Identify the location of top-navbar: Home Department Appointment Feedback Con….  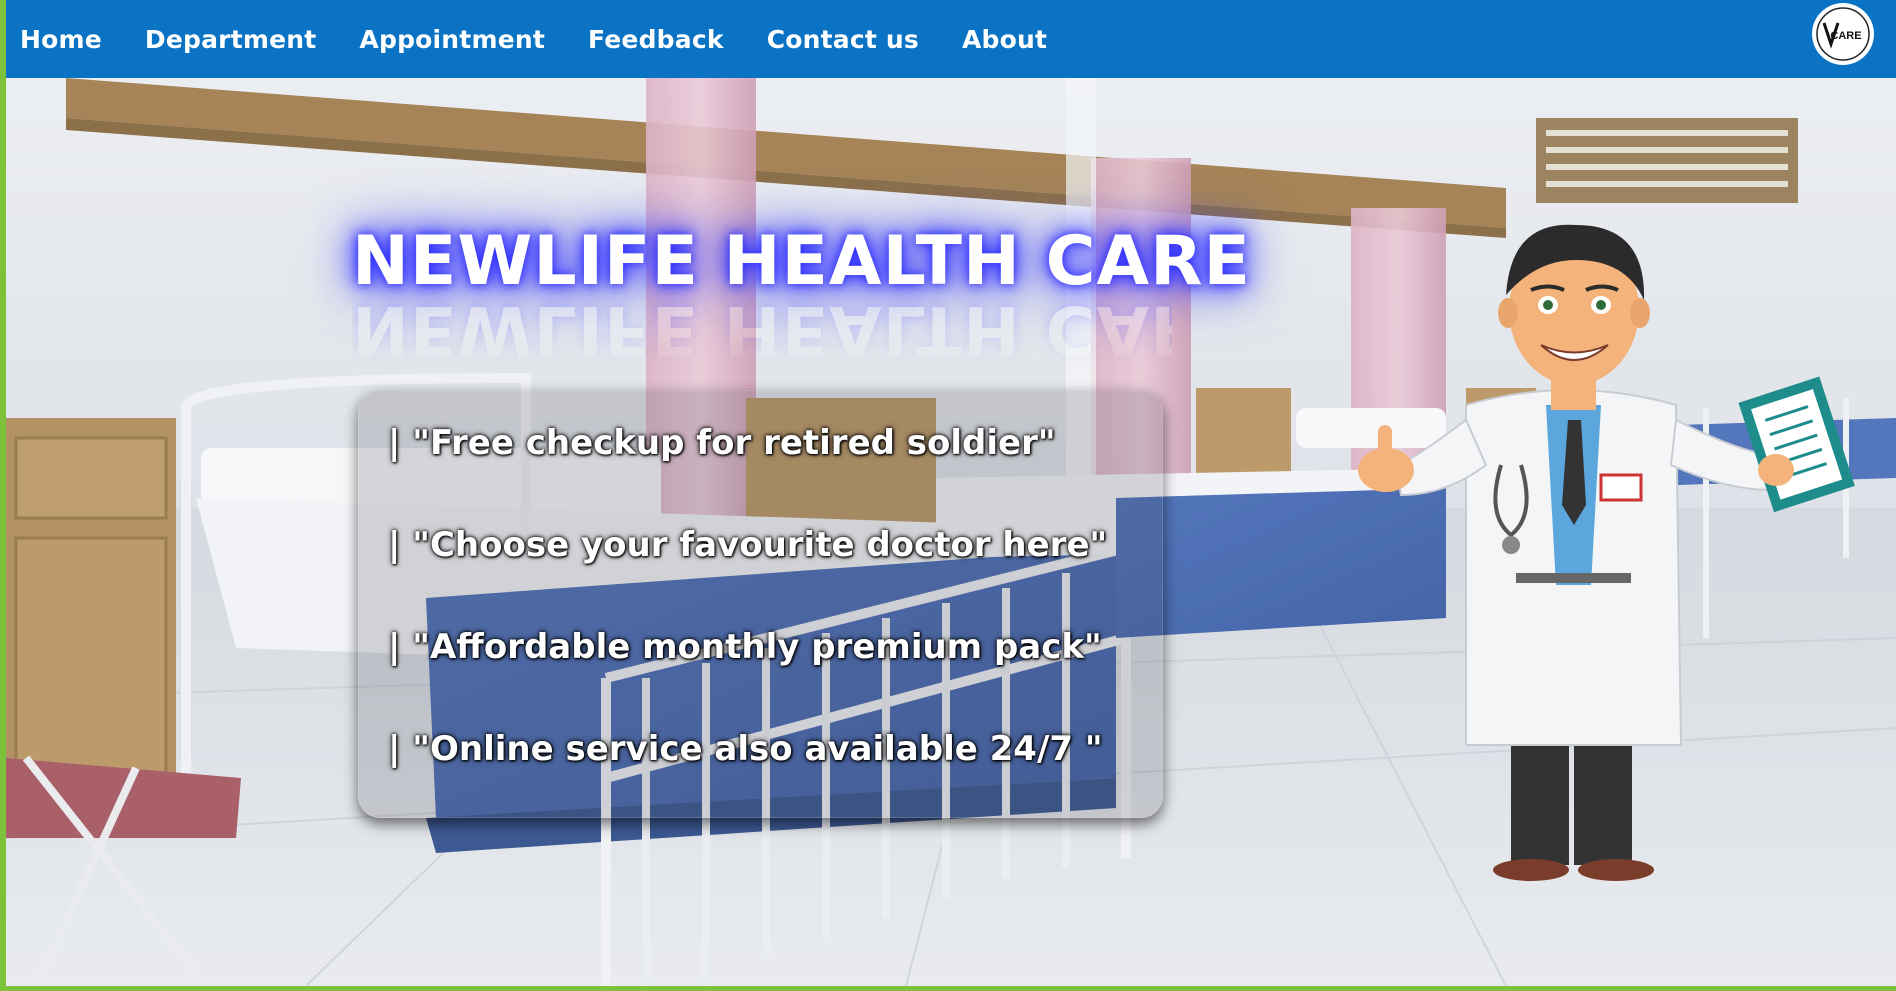
(951, 39).